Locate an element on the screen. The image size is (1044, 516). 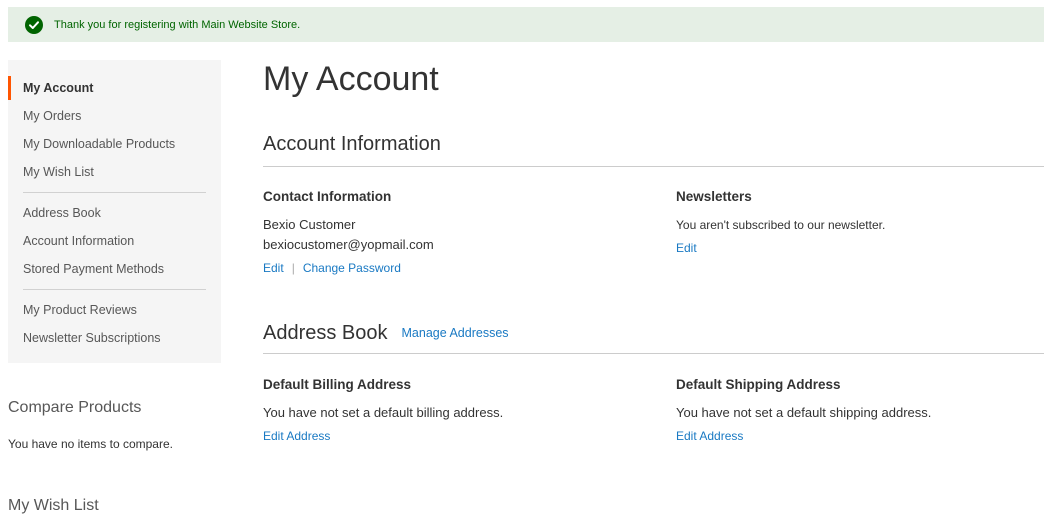
manage-addresses-link: Manage Addresses is located at coordinates (455, 333).